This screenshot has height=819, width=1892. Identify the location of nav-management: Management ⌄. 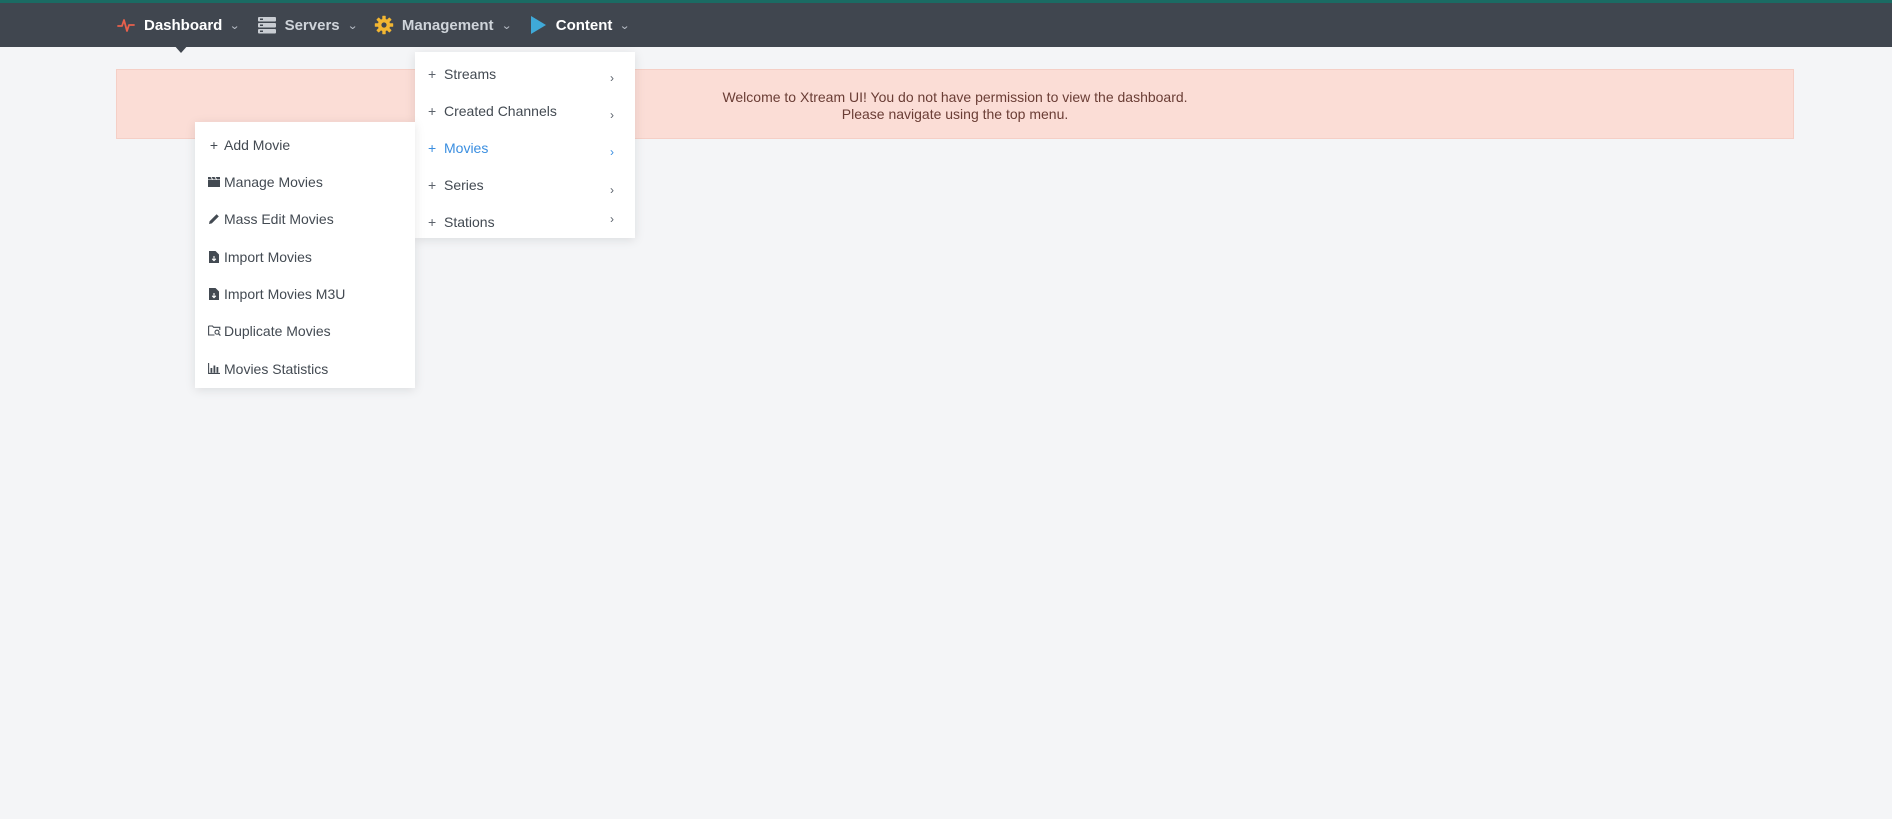
(443, 25).